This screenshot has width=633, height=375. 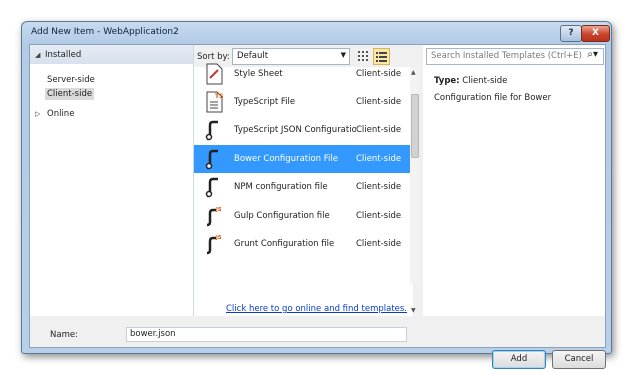 What do you see at coordinates (592, 54) in the screenshot?
I see `search-icon: ⌕▾` at bounding box center [592, 54].